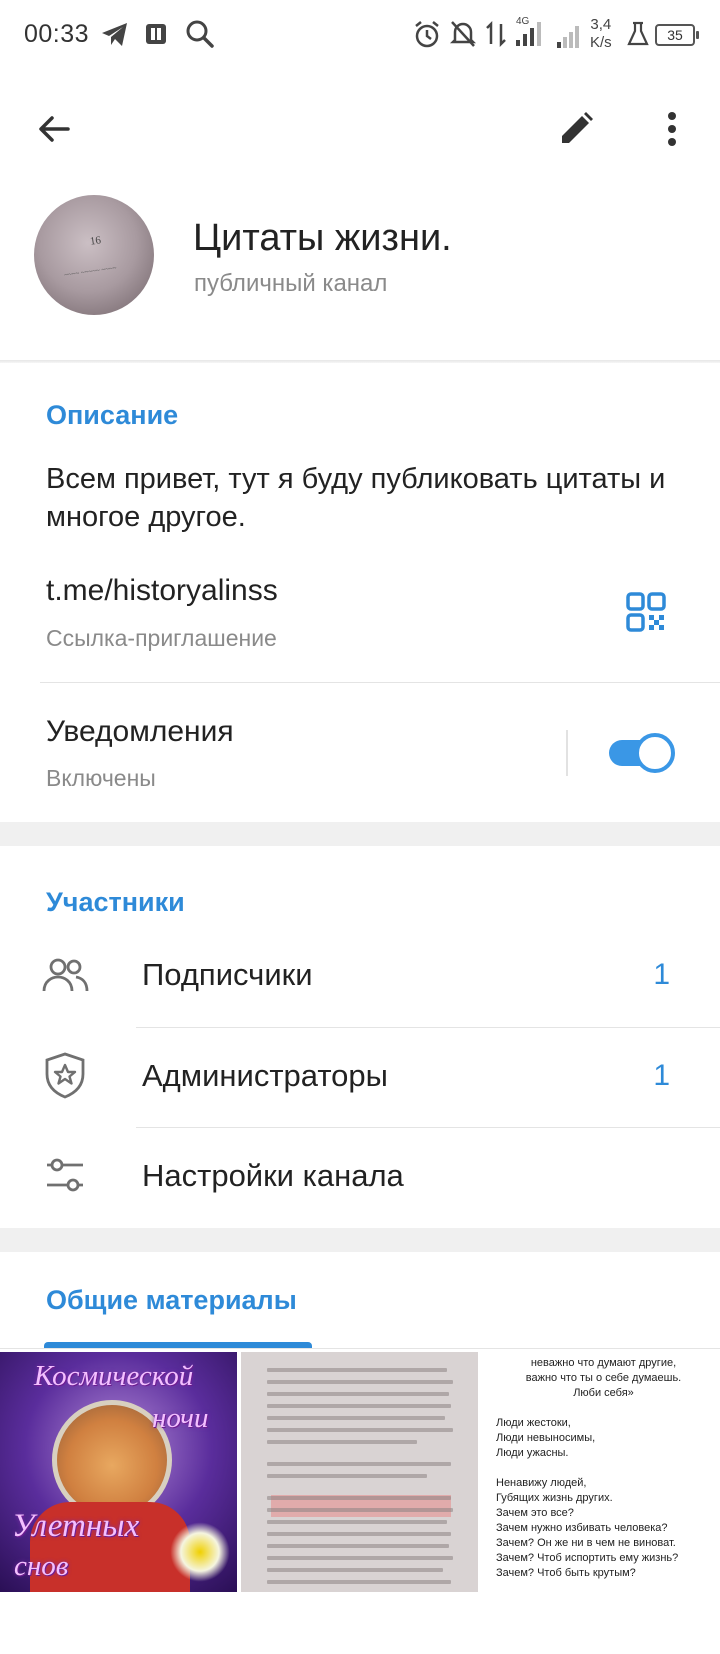 The height and width of the screenshot is (1654, 720). I want to click on qr-code-icon, so click(646, 612).